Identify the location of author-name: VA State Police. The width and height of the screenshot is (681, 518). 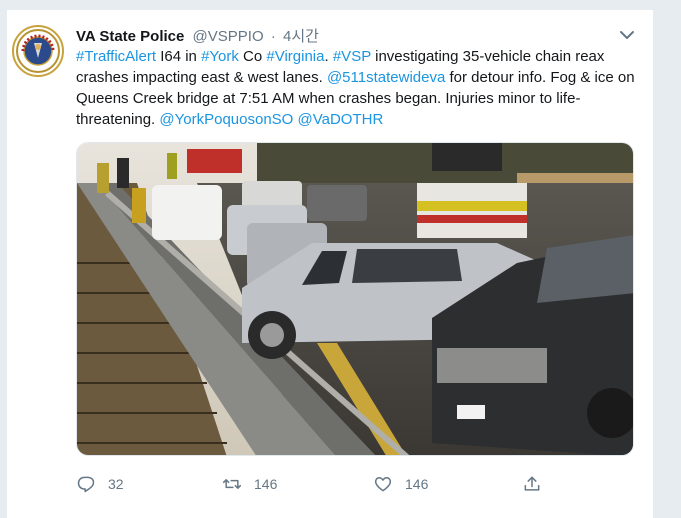
(130, 36).